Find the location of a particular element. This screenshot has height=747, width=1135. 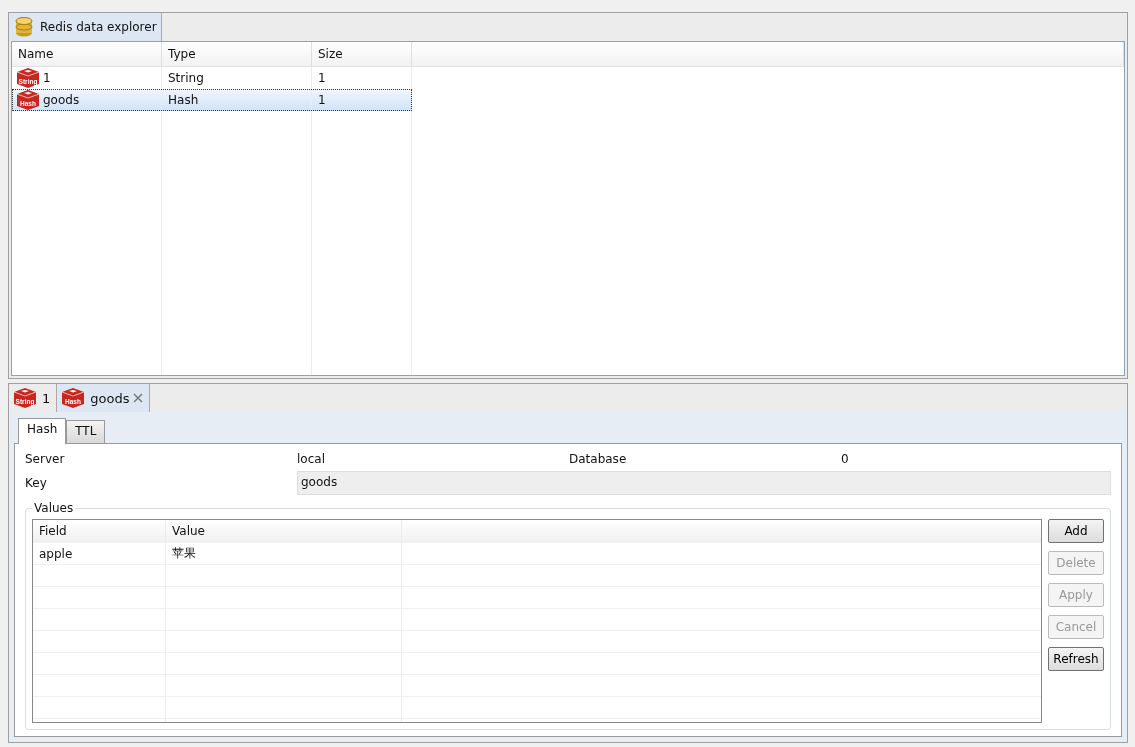

key-field: goods is located at coordinates (704, 483).